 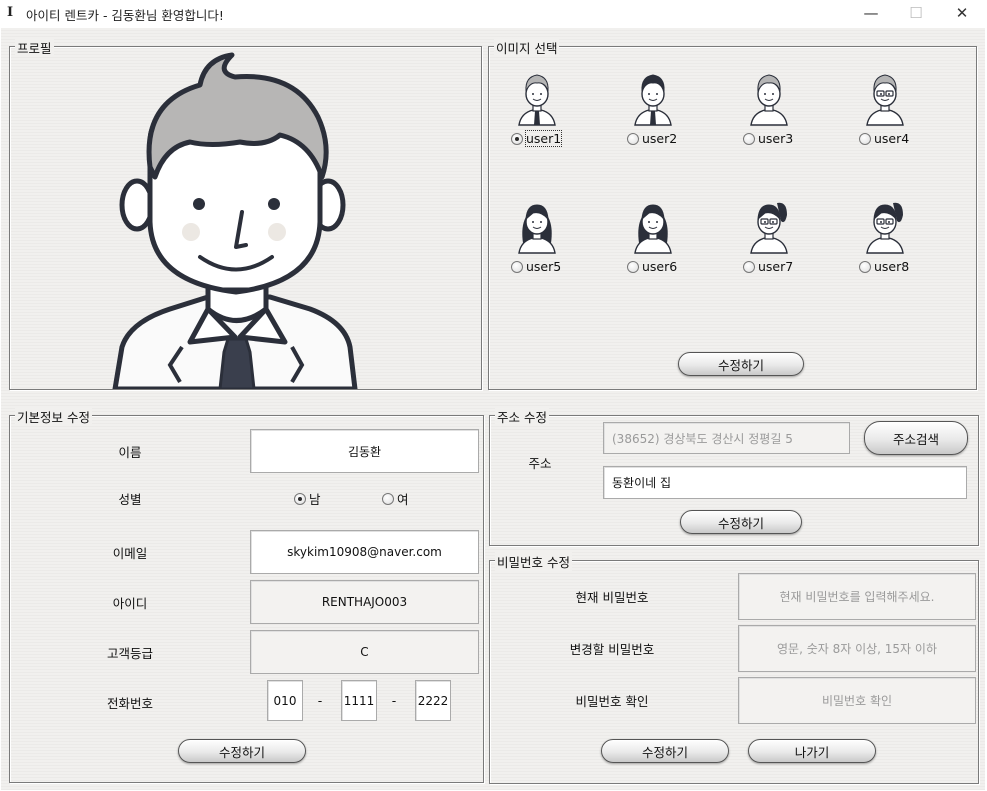 What do you see at coordinates (129, 703) in the screenshot?
I see `phone-label: 전화번호` at bounding box center [129, 703].